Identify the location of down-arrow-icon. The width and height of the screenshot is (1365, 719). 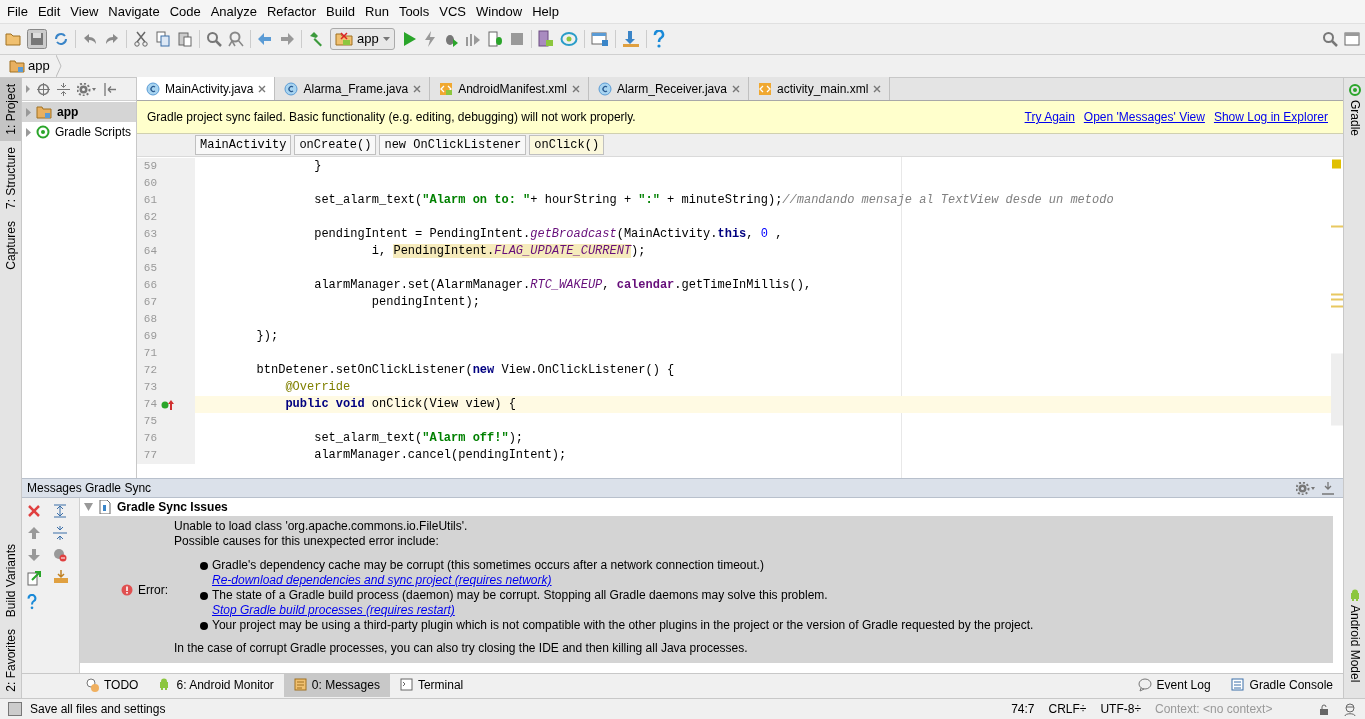
(34, 555).